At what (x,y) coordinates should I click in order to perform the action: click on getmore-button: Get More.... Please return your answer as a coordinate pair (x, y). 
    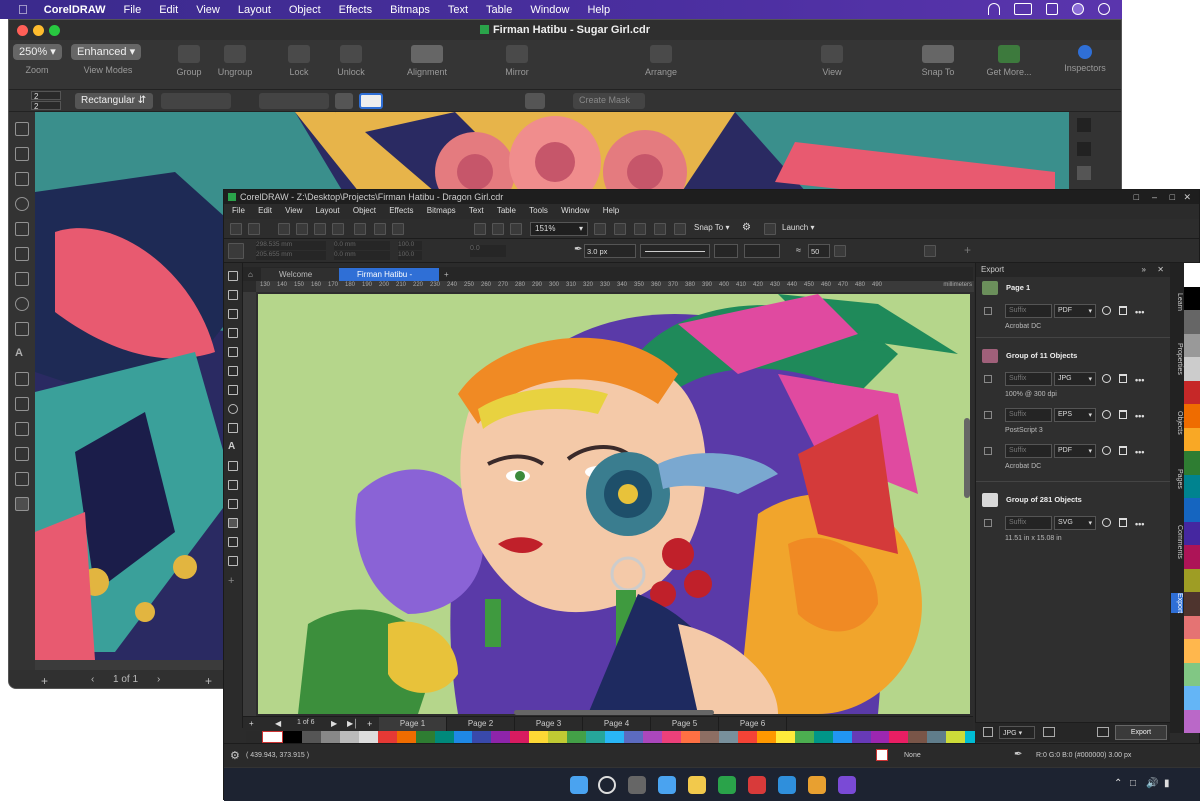
    Looking at the image, I should click on (1009, 59).